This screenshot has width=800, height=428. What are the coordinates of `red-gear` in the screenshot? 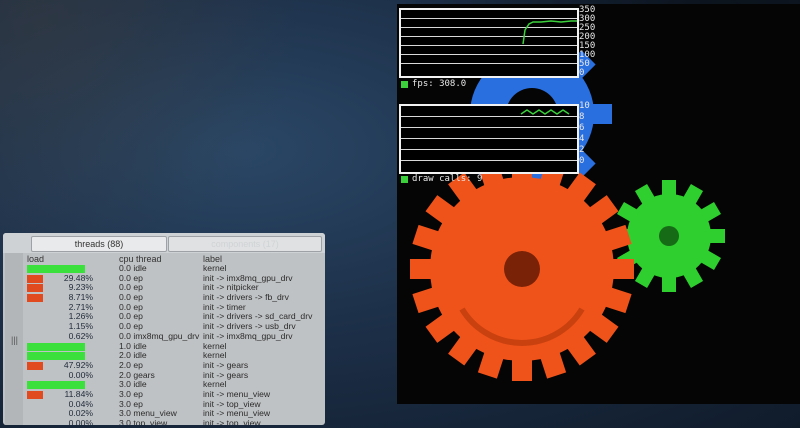 It's located at (522, 269).